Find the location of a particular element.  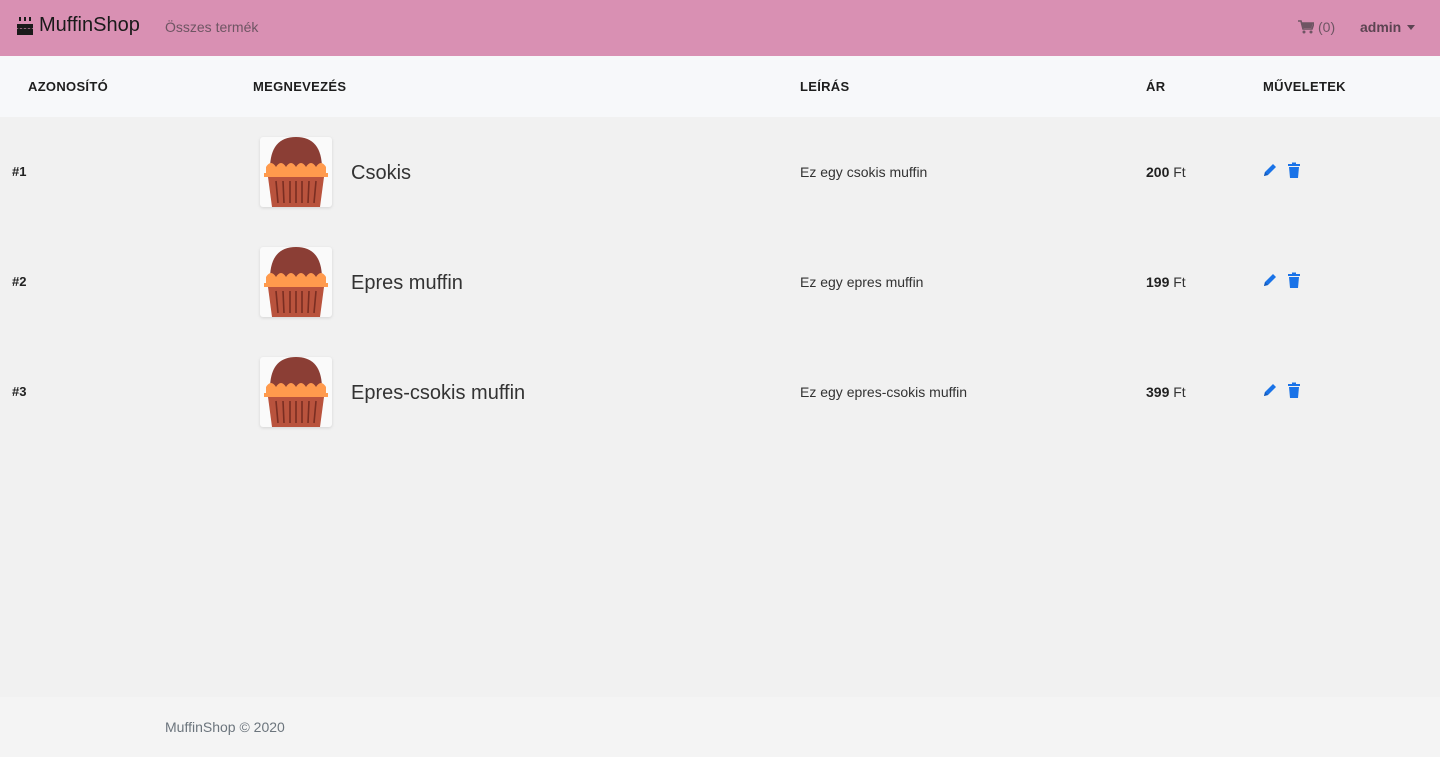

table-row: #1 Csokis Ez egy csokis muffin 200 Ft is located at coordinates (720, 172).